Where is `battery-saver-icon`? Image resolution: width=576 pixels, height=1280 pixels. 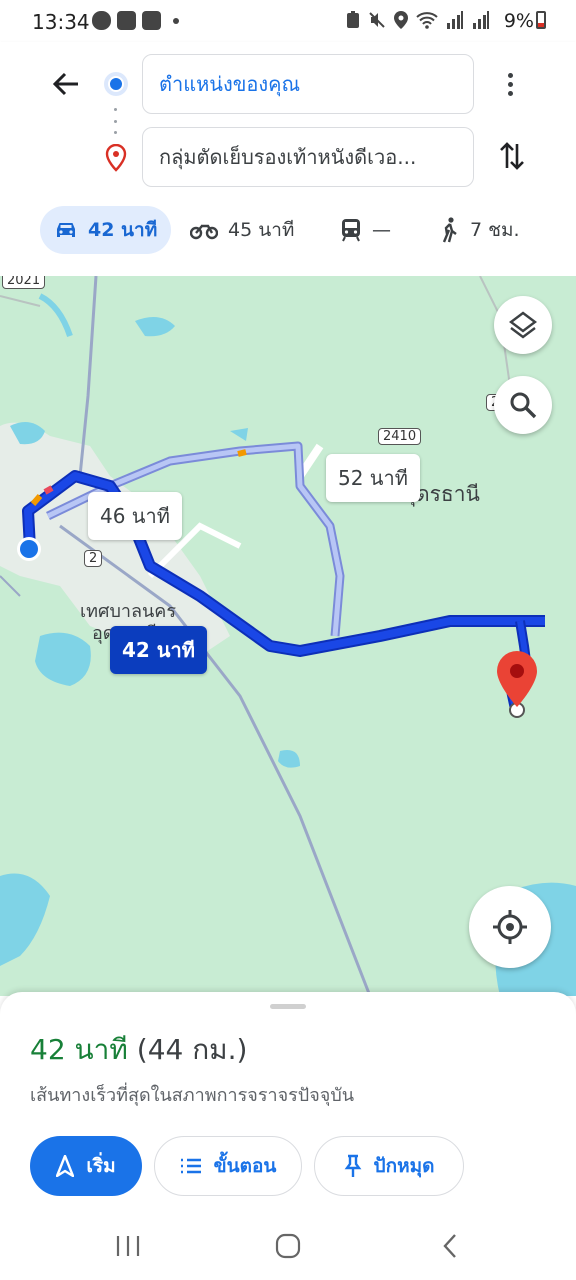 battery-saver-icon is located at coordinates (353, 19).